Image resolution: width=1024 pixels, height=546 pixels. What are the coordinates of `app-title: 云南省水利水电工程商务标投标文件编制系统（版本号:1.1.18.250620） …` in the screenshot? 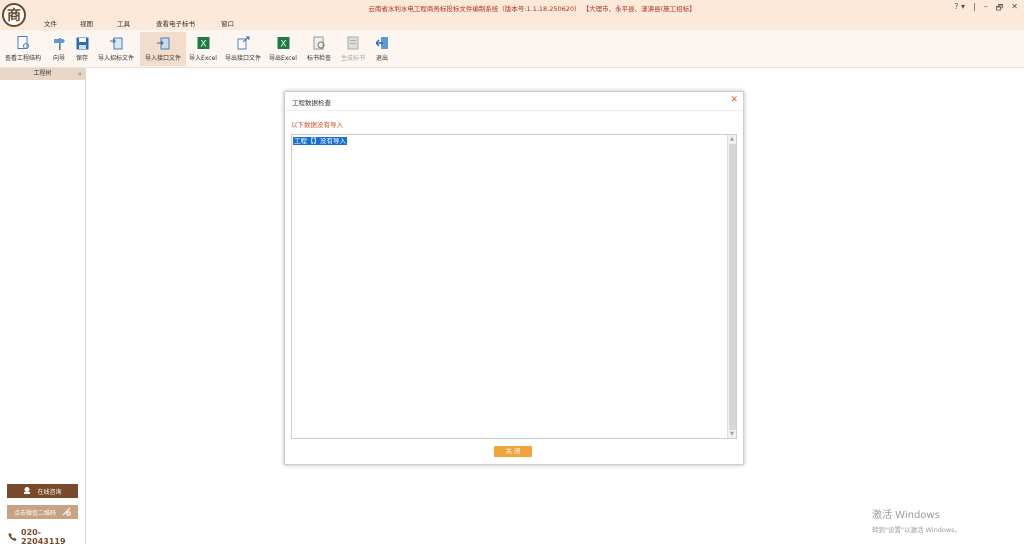 It's located at (532, 9).